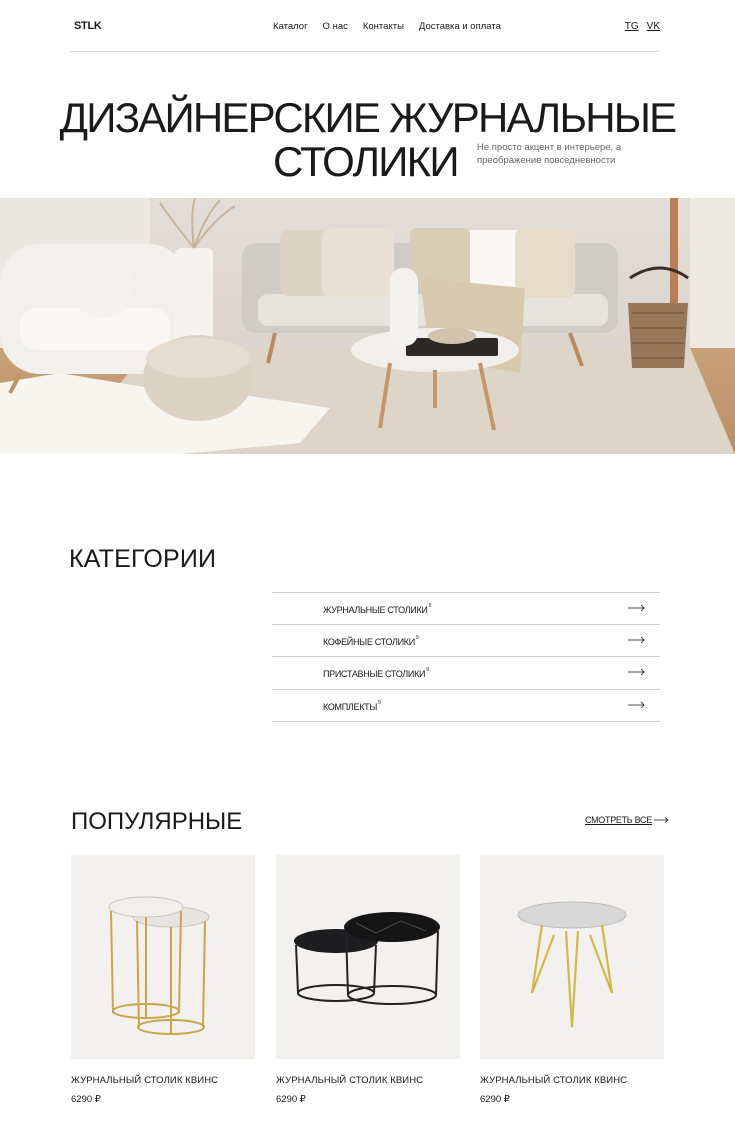 The width and height of the screenshot is (735, 1121). I want to click on see-all-link: СМОТРЕТЬ ВСЕ, so click(627, 820).